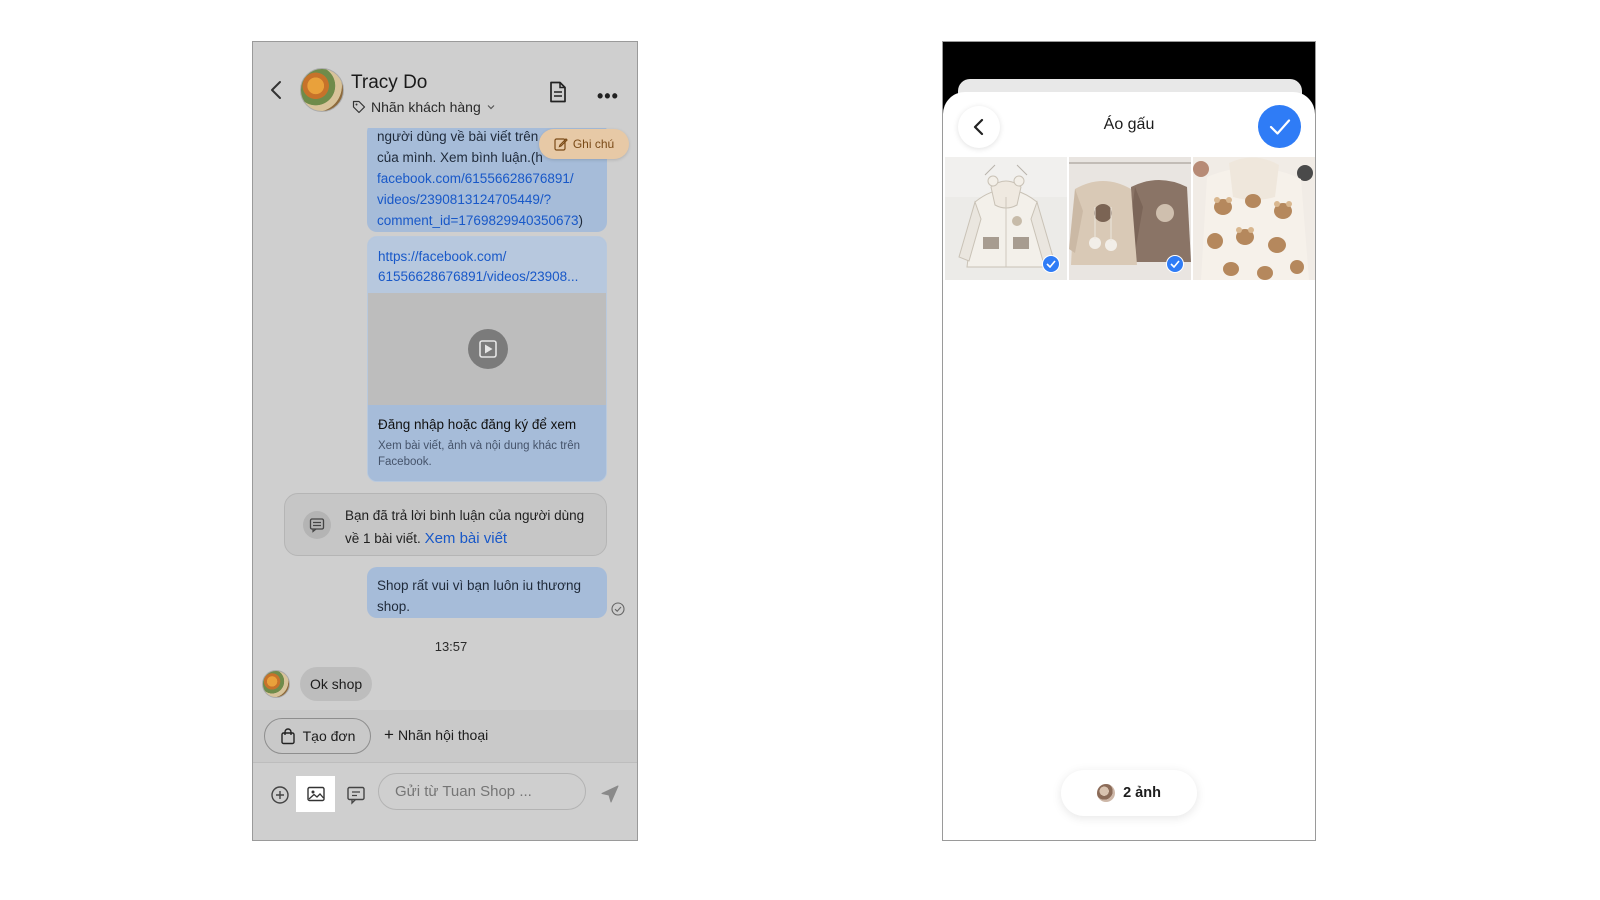  Describe the element at coordinates (359, 107) in the screenshot. I see `tag-icon` at that location.